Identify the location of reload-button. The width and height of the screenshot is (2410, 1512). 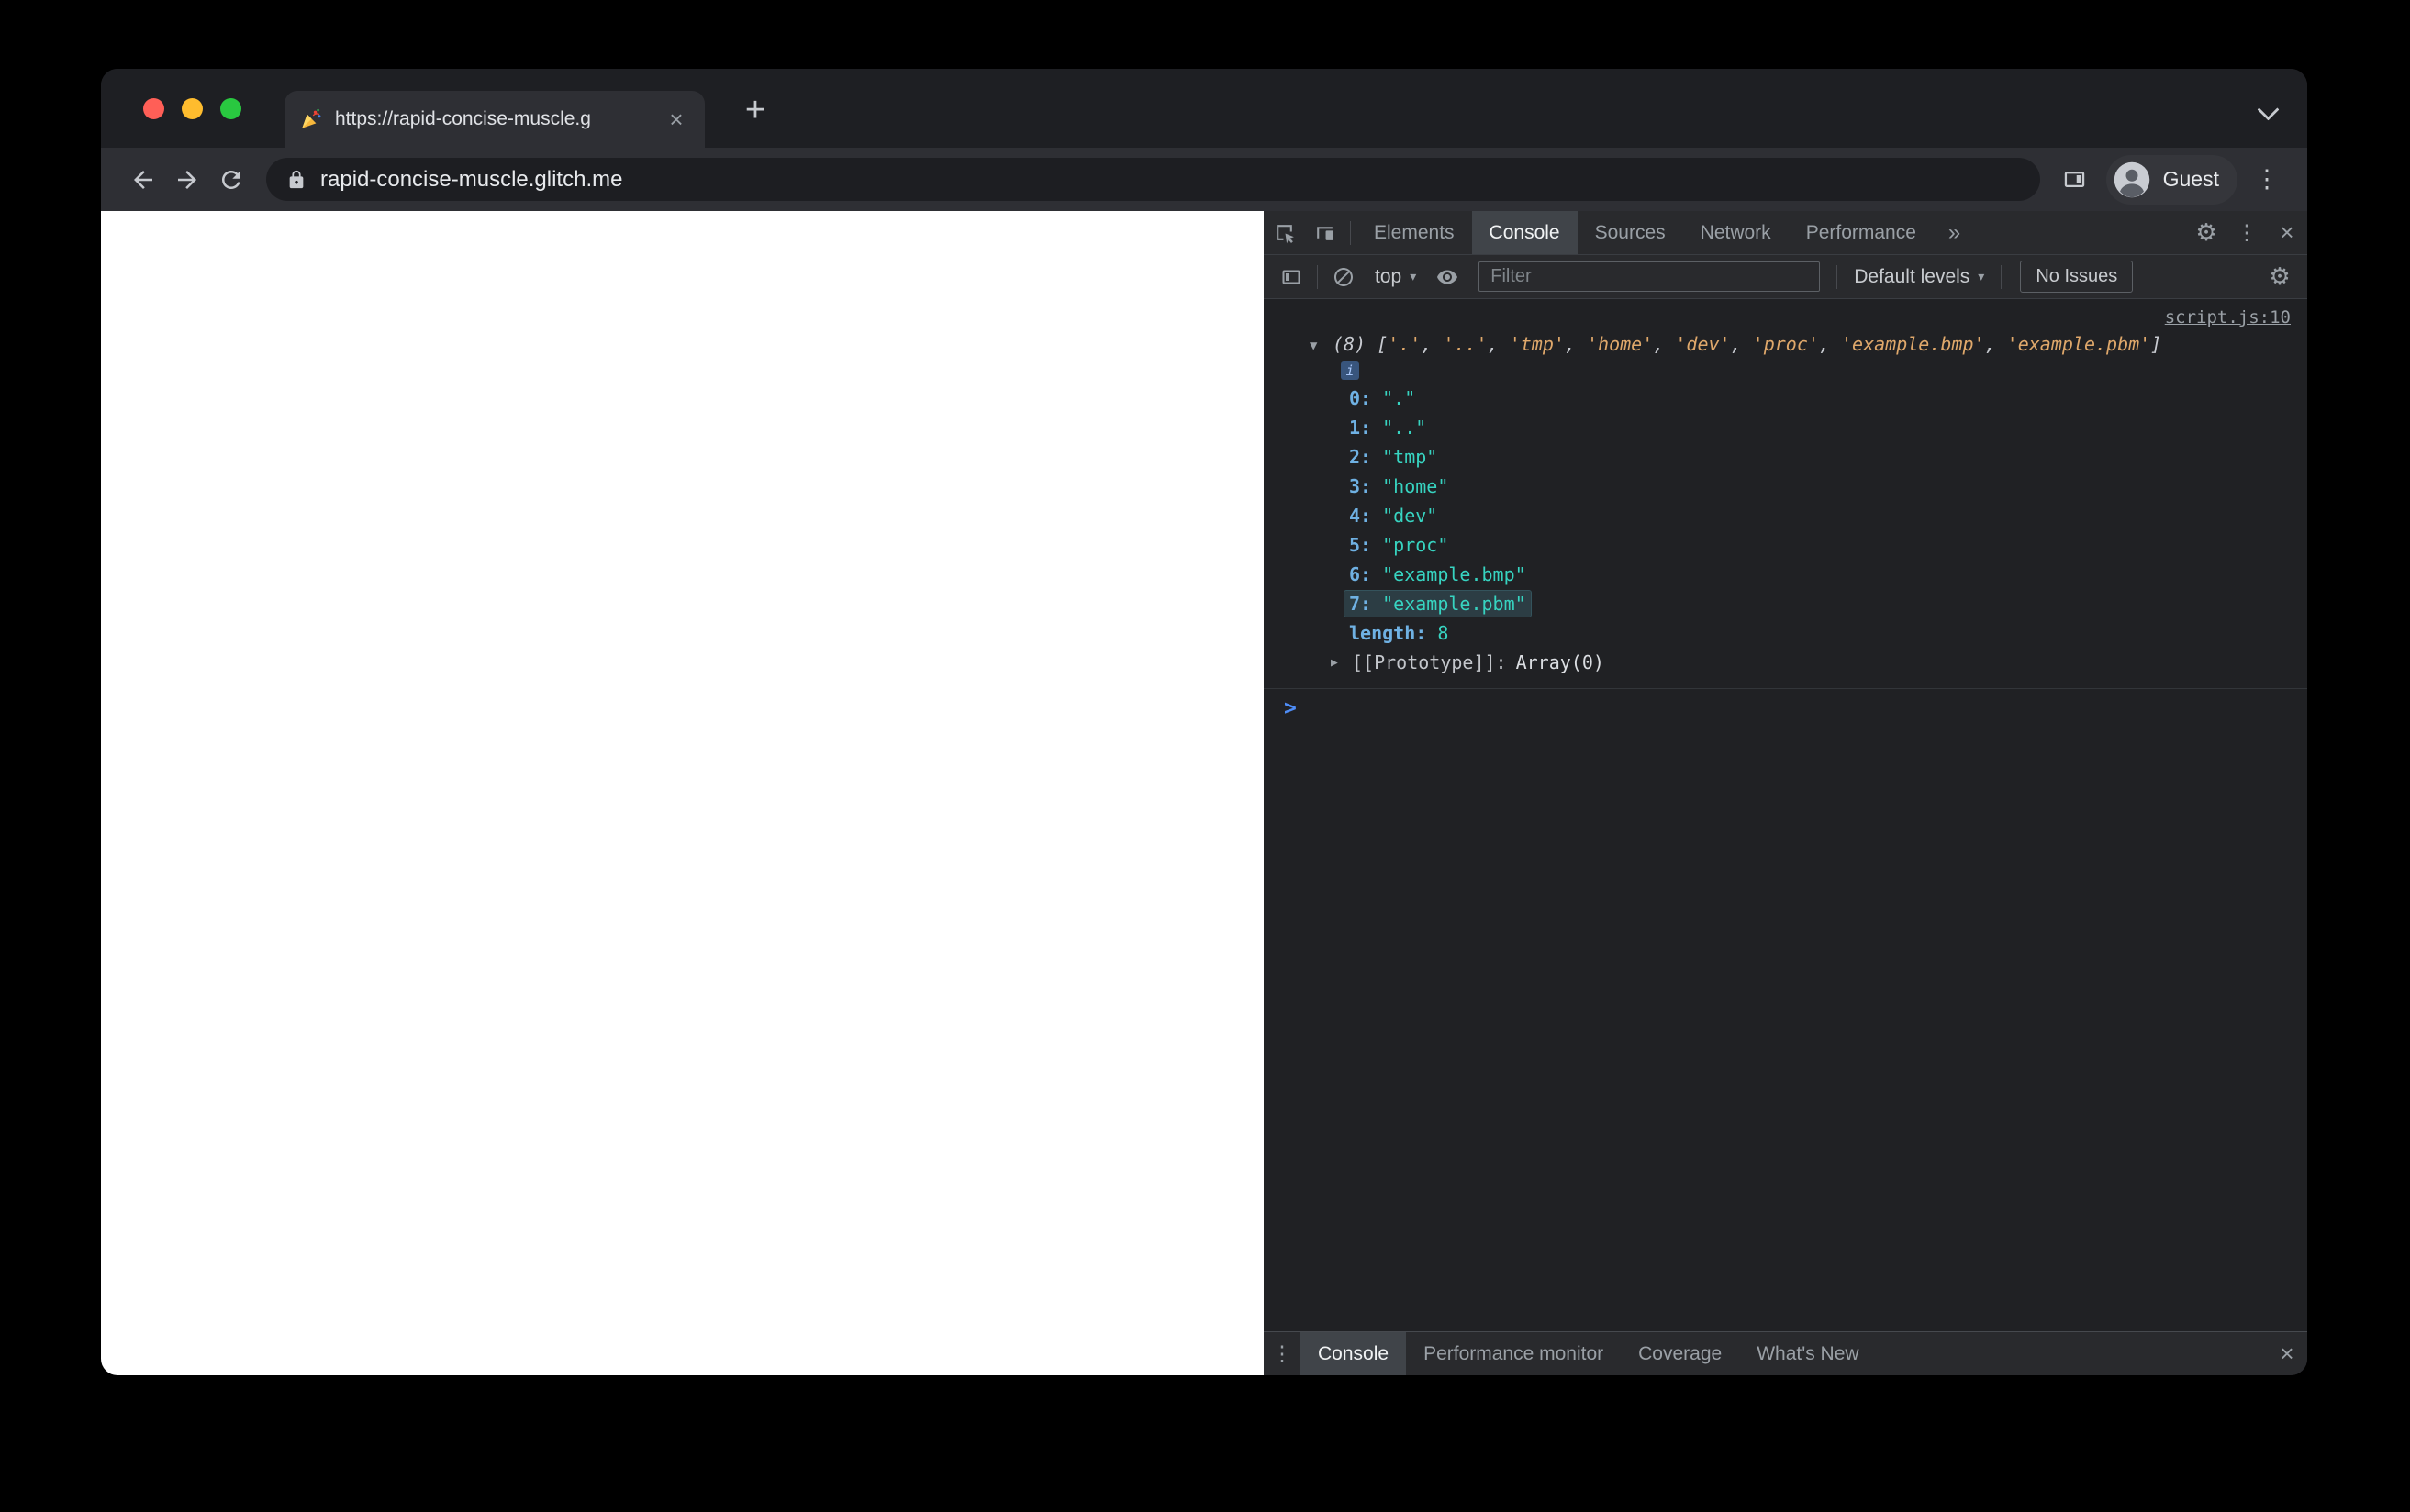
(231, 180).